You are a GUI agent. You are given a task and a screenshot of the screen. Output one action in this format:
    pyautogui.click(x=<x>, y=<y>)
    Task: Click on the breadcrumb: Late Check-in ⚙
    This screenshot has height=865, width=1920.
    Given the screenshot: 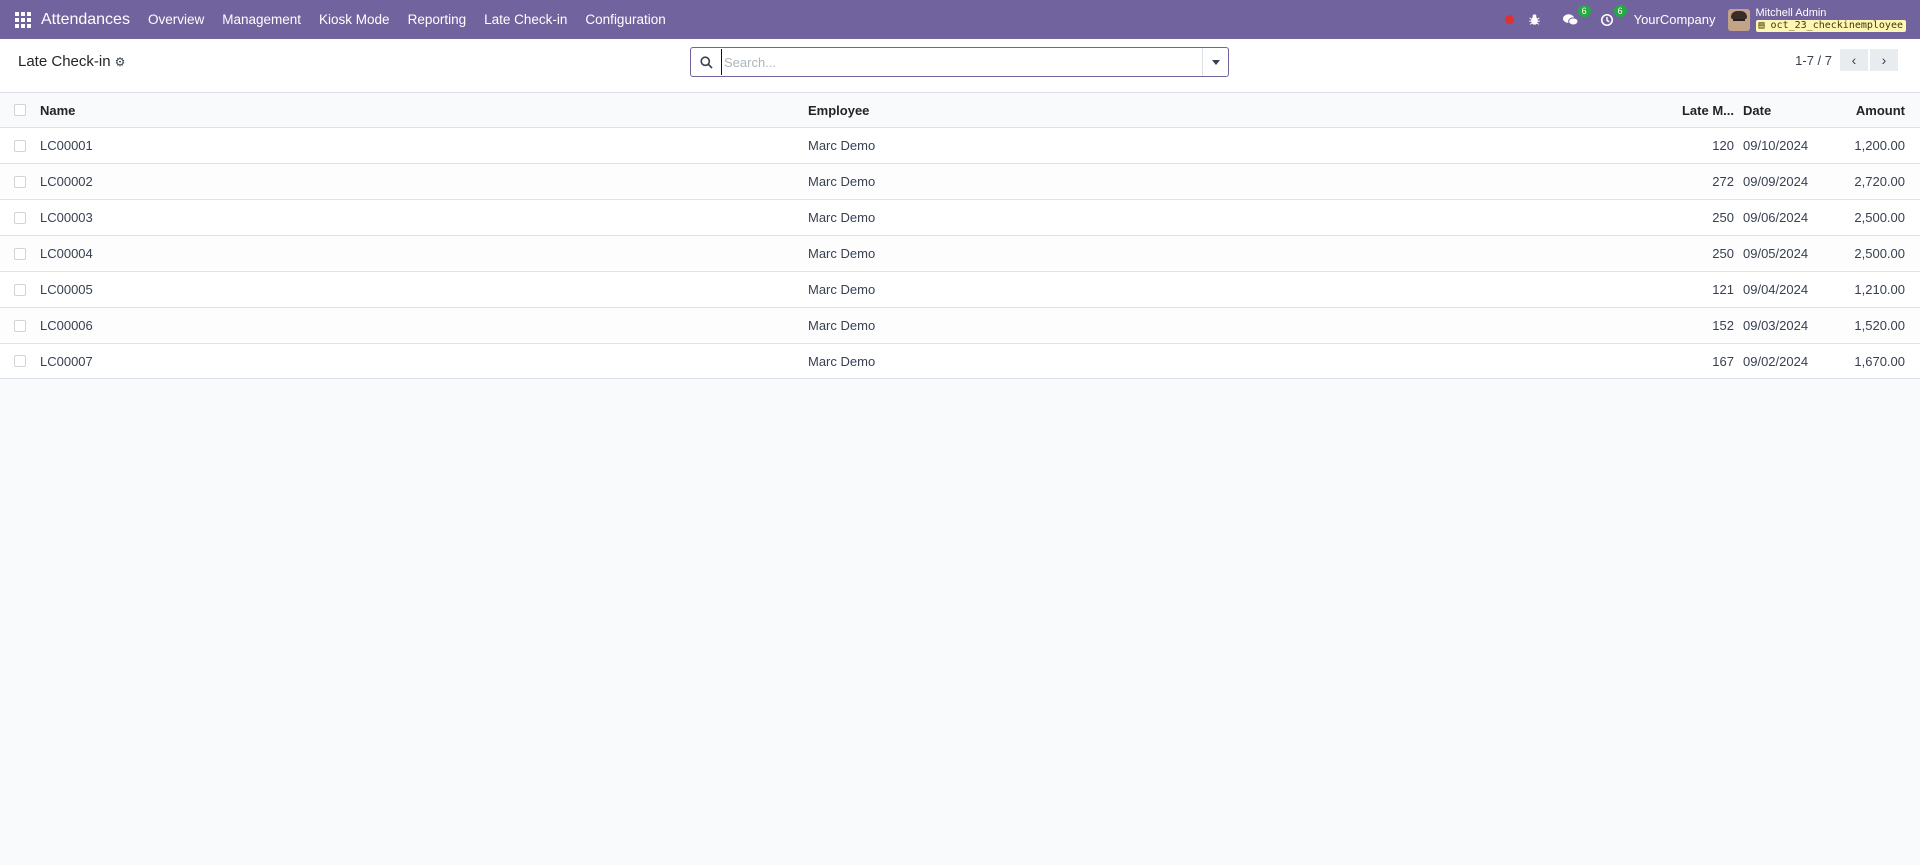 What is the action you would take?
    pyautogui.click(x=71, y=61)
    